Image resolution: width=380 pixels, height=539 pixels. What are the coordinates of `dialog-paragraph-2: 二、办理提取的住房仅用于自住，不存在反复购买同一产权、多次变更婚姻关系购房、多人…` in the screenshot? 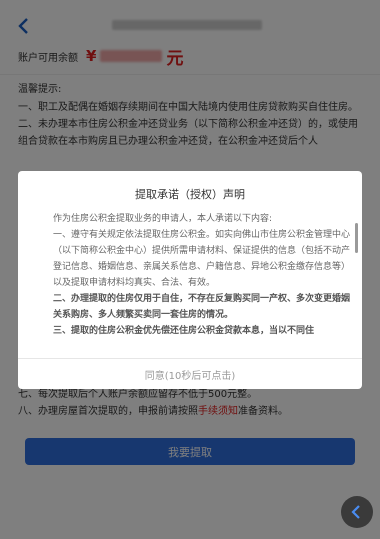 It's located at (202, 307).